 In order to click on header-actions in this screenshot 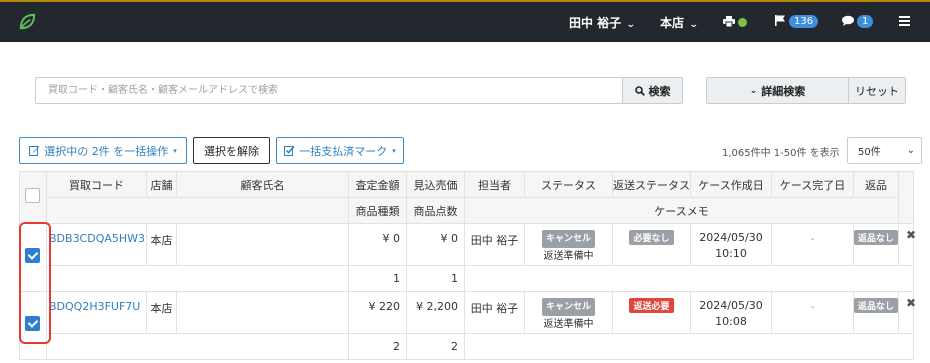, I will do `click(906, 197)`.